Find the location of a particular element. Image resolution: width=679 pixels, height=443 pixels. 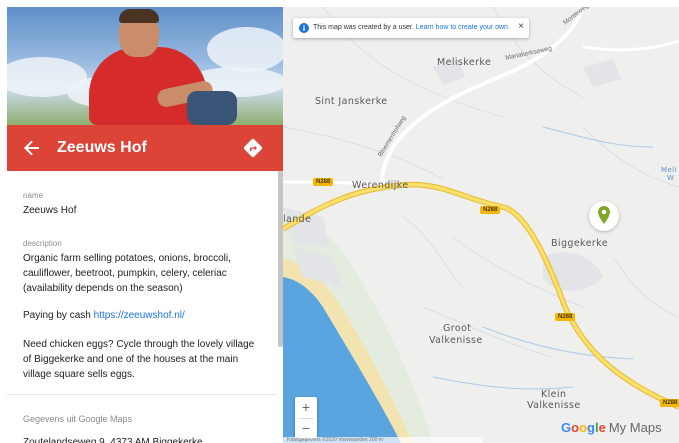

info-icon is located at coordinates (304, 28).